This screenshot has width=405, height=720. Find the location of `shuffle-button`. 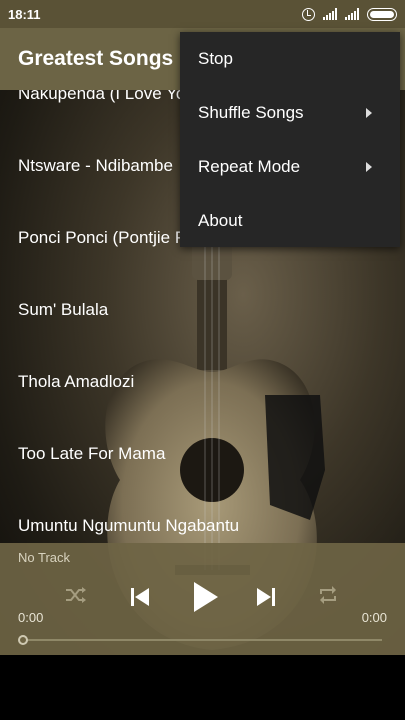

shuffle-button is located at coordinates (76, 595).